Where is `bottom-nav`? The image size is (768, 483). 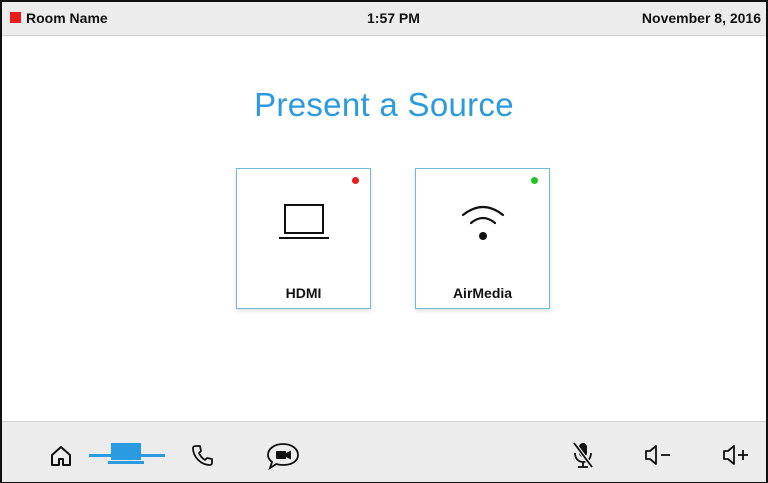
bottom-nav is located at coordinates (384, 451).